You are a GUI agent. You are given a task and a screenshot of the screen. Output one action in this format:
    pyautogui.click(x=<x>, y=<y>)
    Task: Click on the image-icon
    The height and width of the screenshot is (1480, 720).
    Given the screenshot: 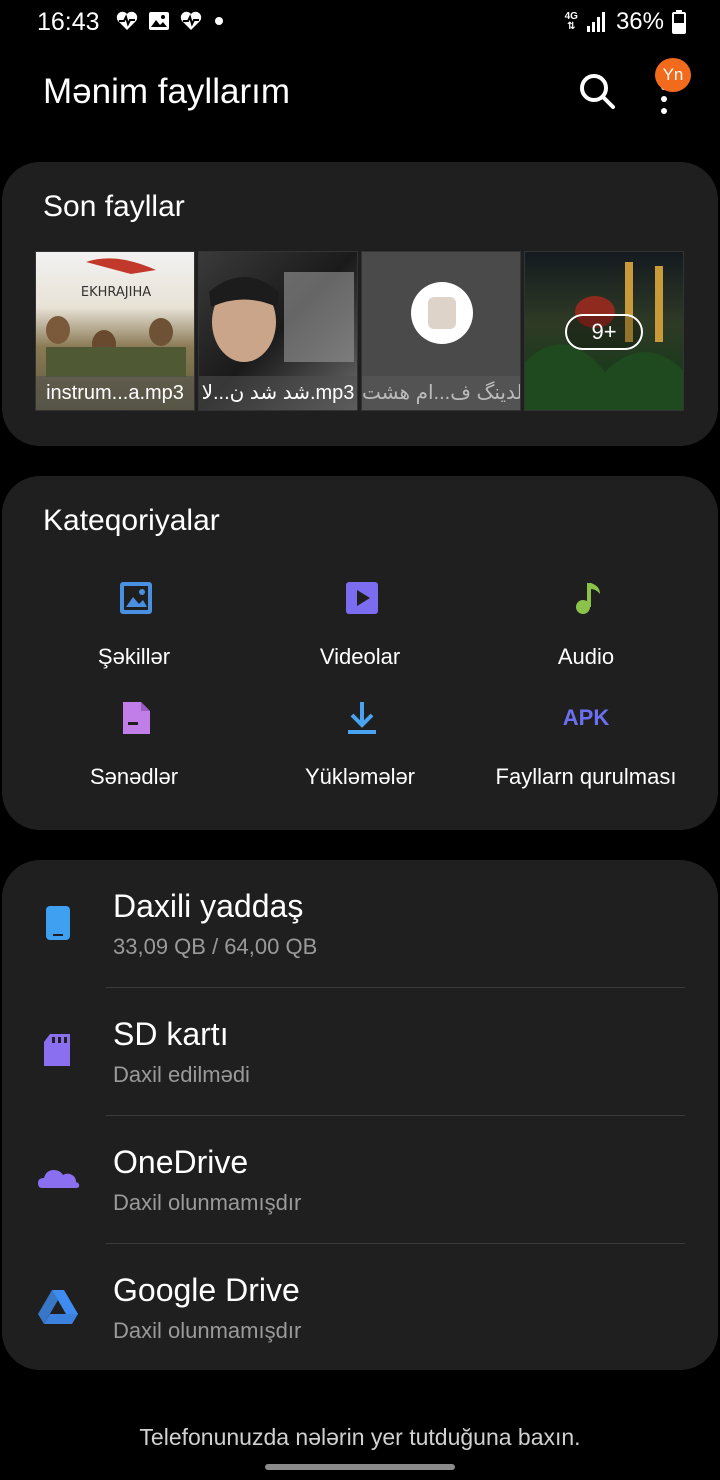 What is the action you would take?
    pyautogui.click(x=136, y=598)
    